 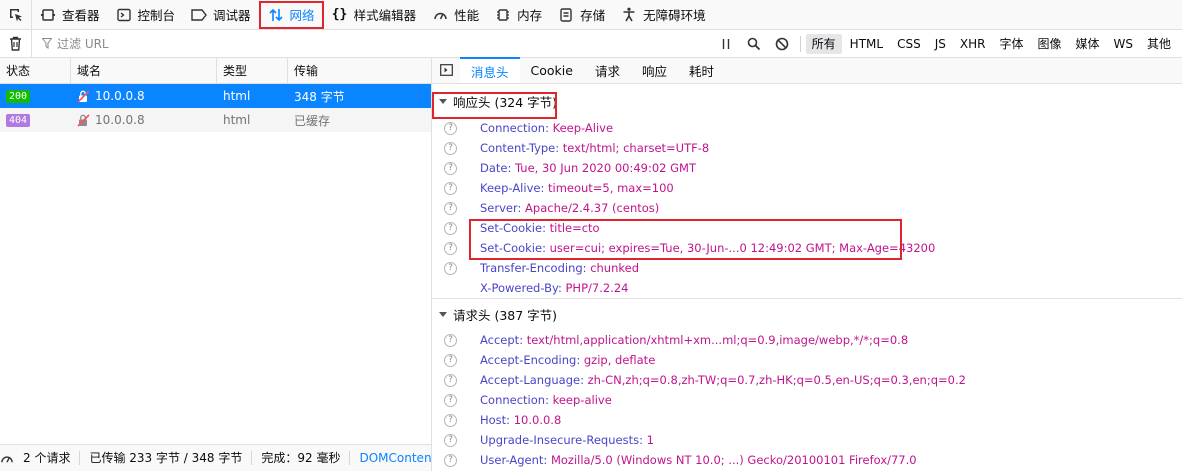 I want to click on column-header-domain: 域名, so click(x=144, y=70).